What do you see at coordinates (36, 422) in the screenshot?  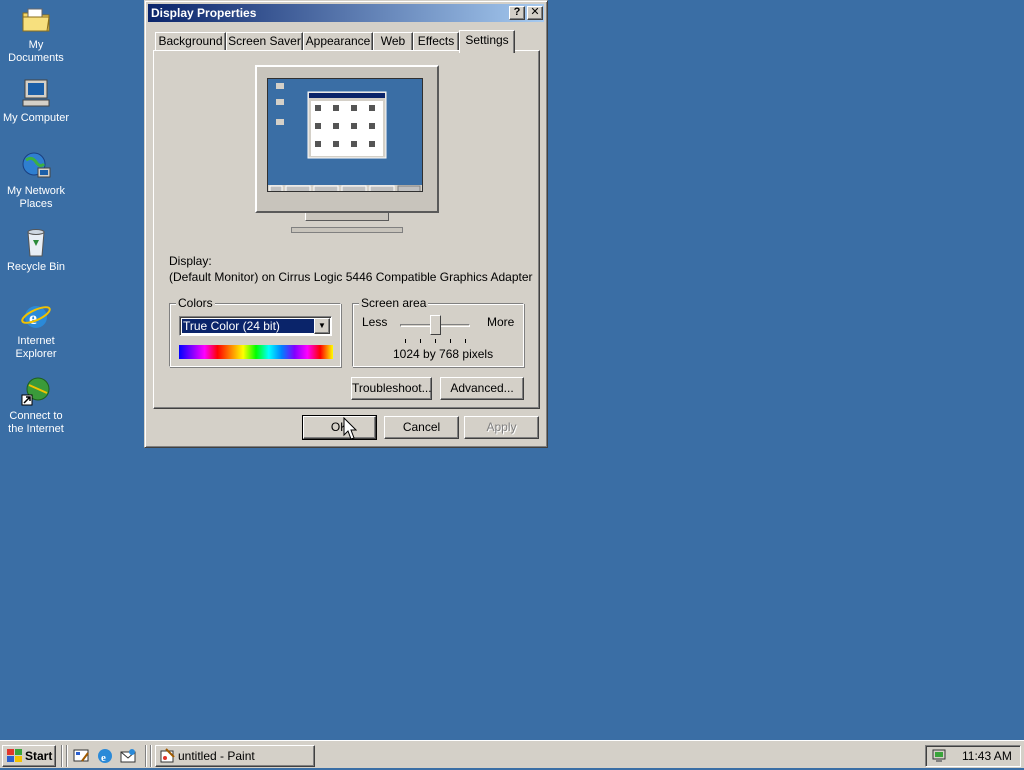 I see `desktop-icon-label: Connect to the Internet` at bounding box center [36, 422].